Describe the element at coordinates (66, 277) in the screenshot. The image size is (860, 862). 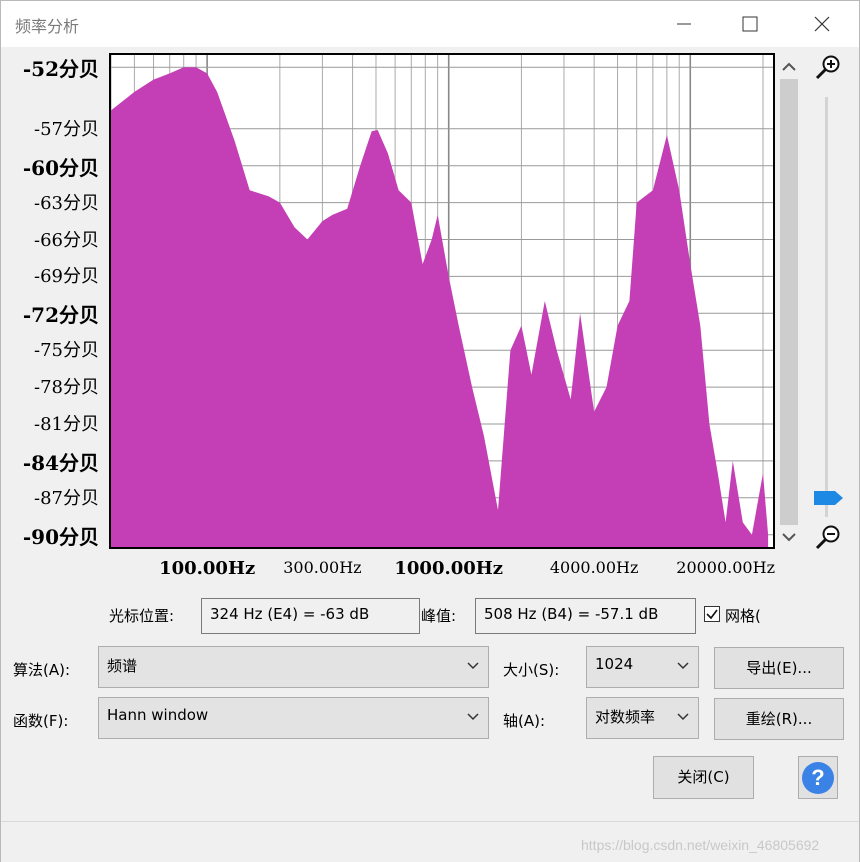
I see `y-tick-label: -69分贝` at that location.